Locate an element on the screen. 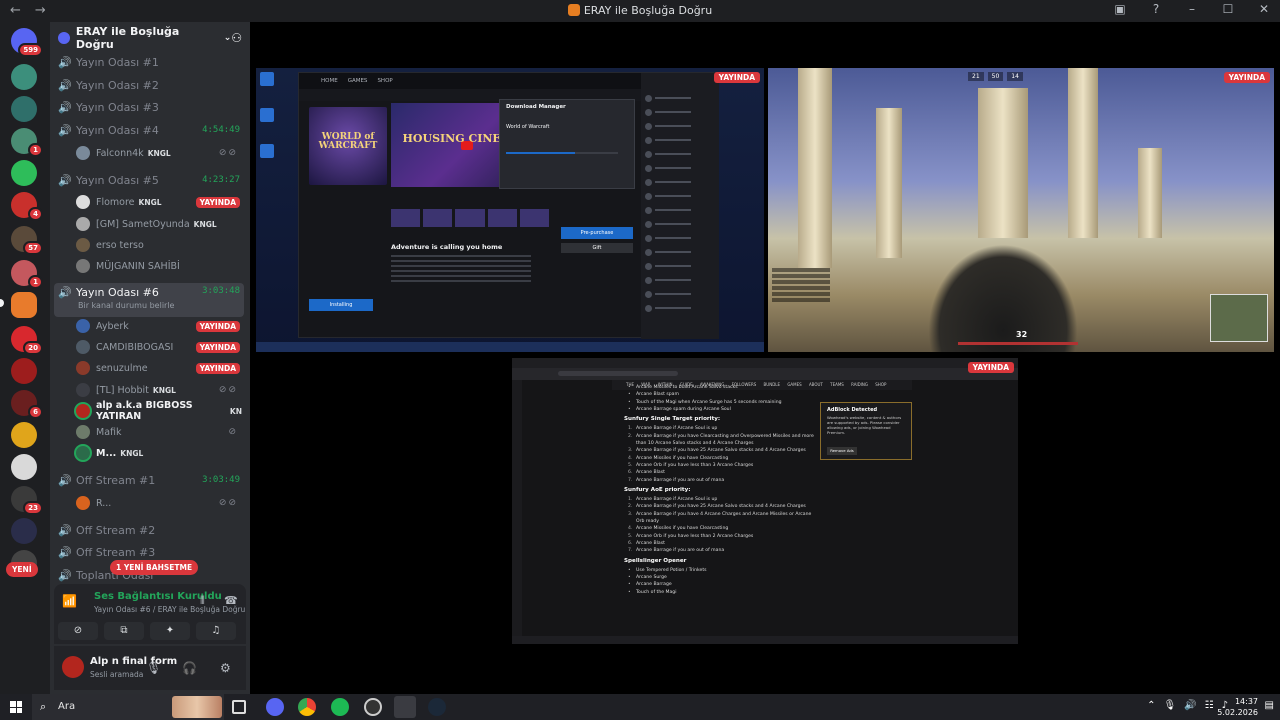  voice-channel-off-stream-1: 🔊 Off Stream #1 3:03:49 is located at coordinates (149, 480).